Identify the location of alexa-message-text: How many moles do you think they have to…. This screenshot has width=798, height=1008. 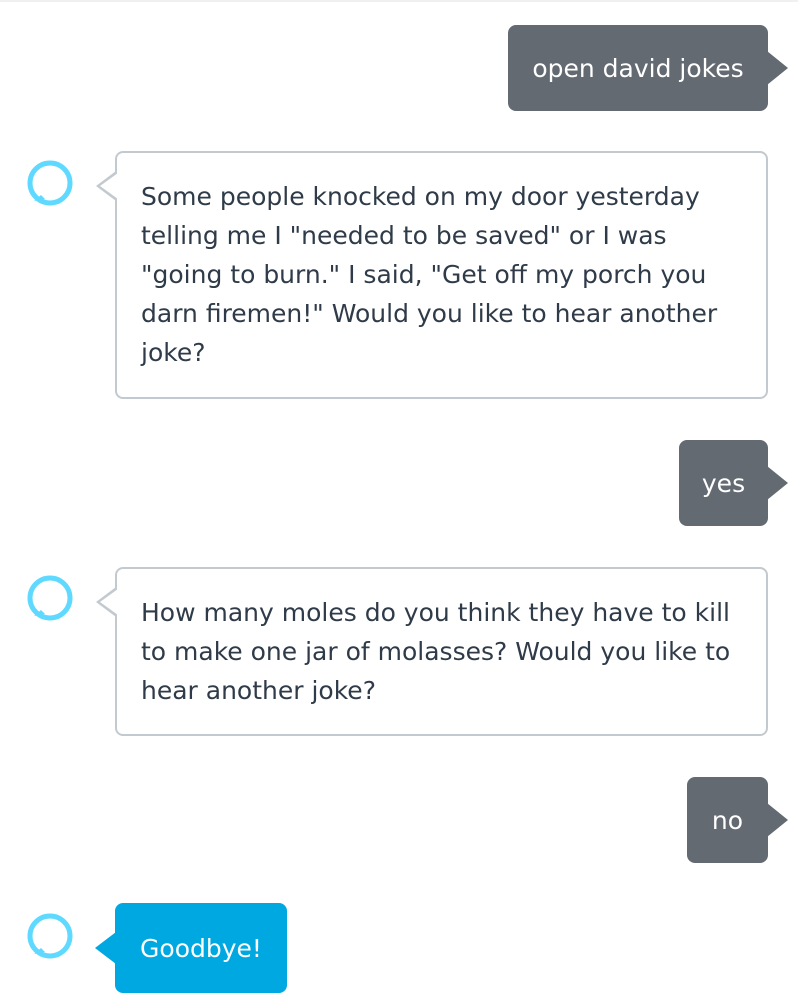
(436, 651).